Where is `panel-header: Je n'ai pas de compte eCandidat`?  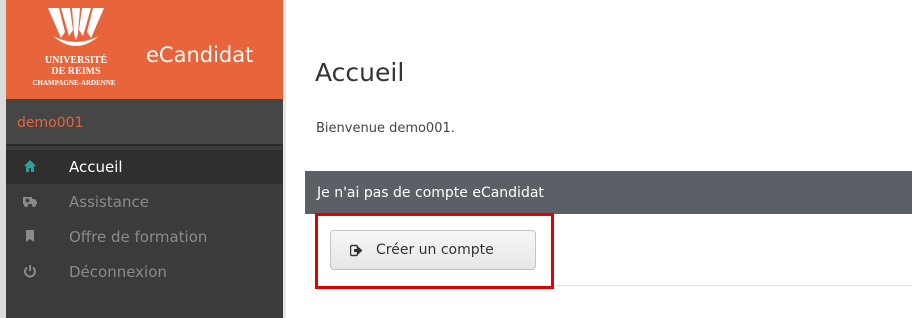 panel-header: Je n'ai pas de compte eCandidat is located at coordinates (608, 192).